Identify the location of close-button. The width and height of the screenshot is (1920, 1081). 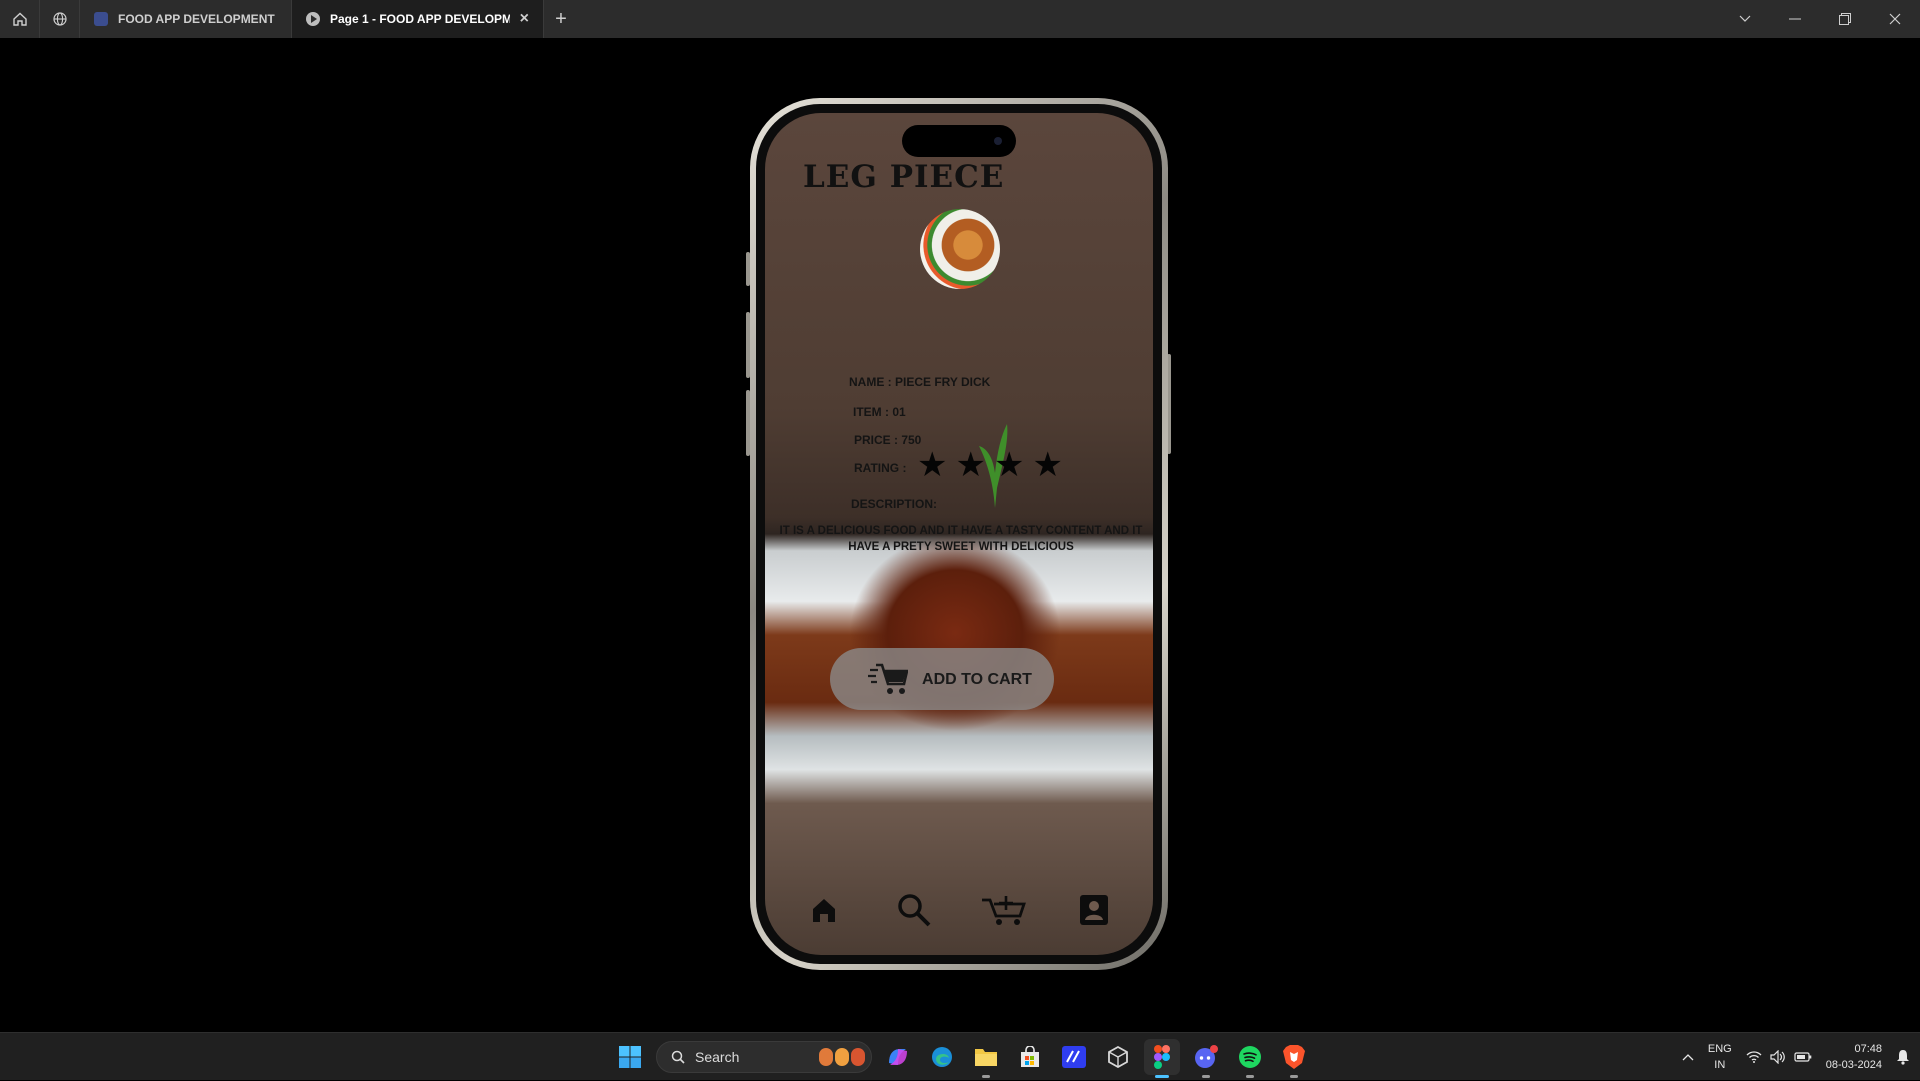
(1895, 19).